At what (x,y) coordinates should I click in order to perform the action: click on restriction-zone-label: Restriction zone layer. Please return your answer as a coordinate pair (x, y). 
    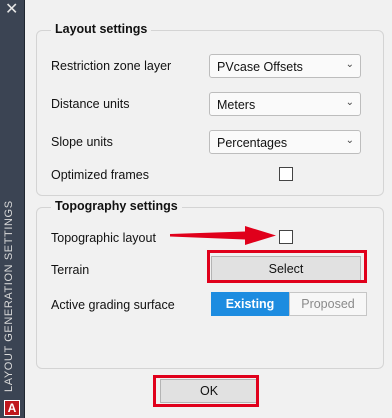
    Looking at the image, I should click on (111, 66).